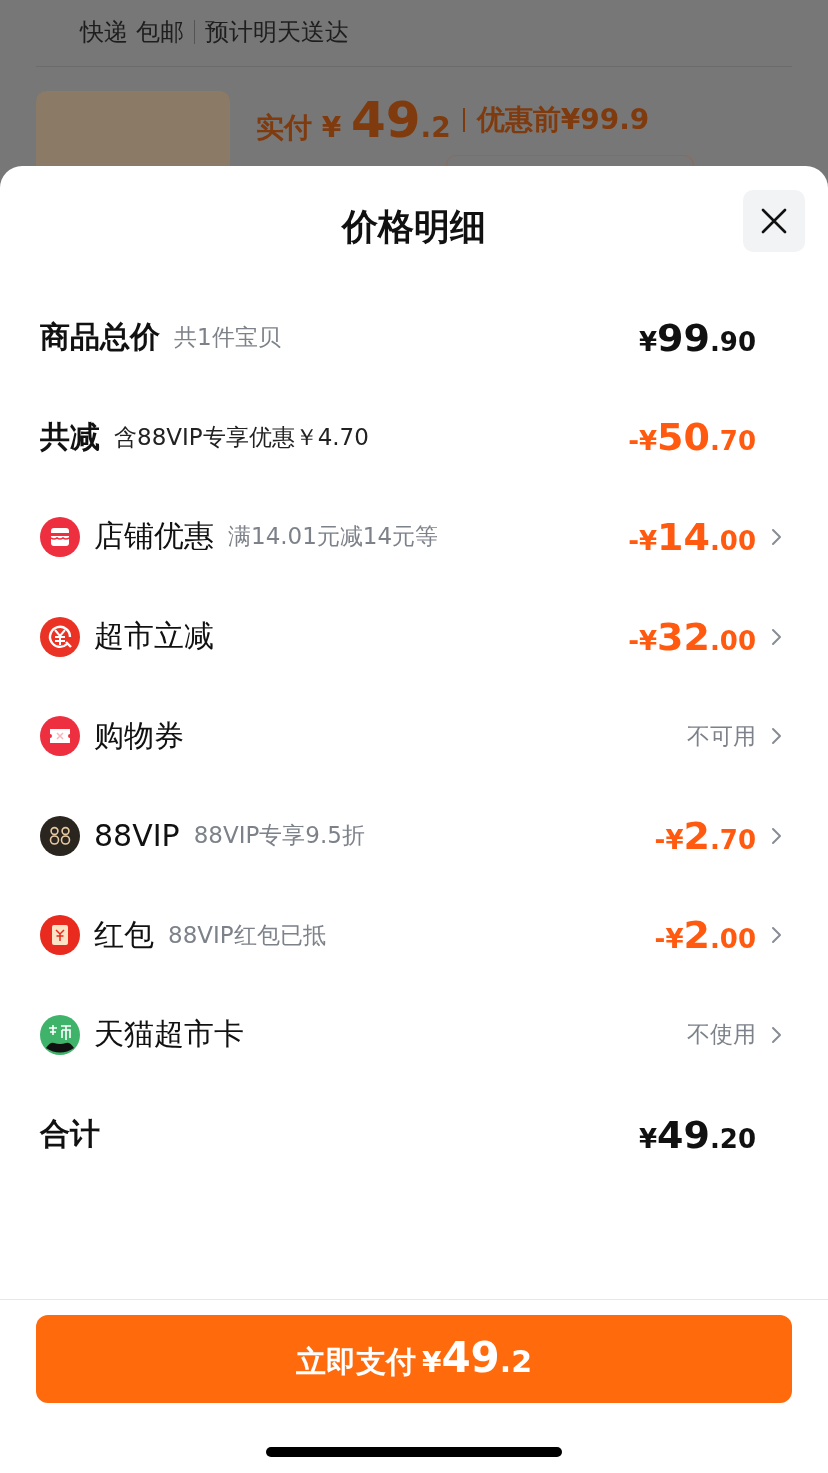 This screenshot has height=1473, width=828. I want to click on close-button, so click(774, 221).